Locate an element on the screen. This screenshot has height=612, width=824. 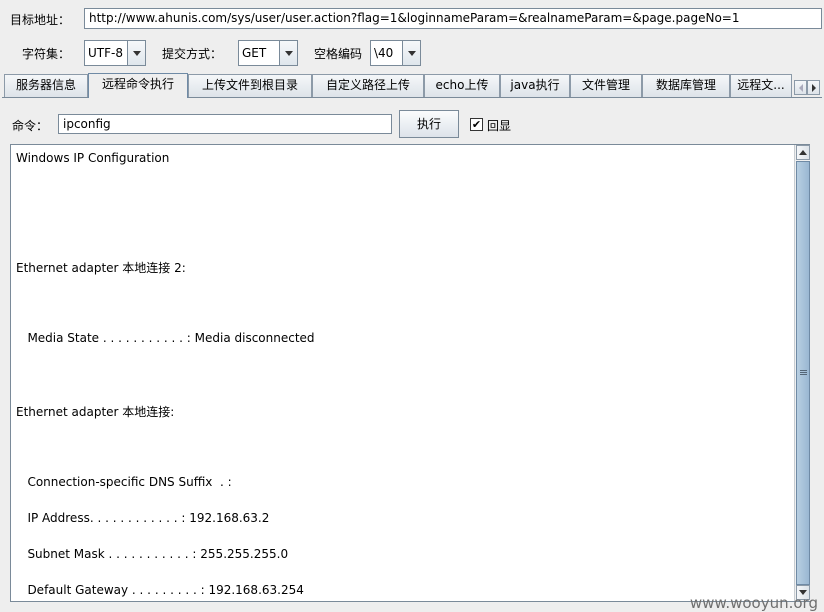
space-encoding-value: \40 is located at coordinates (384, 53).